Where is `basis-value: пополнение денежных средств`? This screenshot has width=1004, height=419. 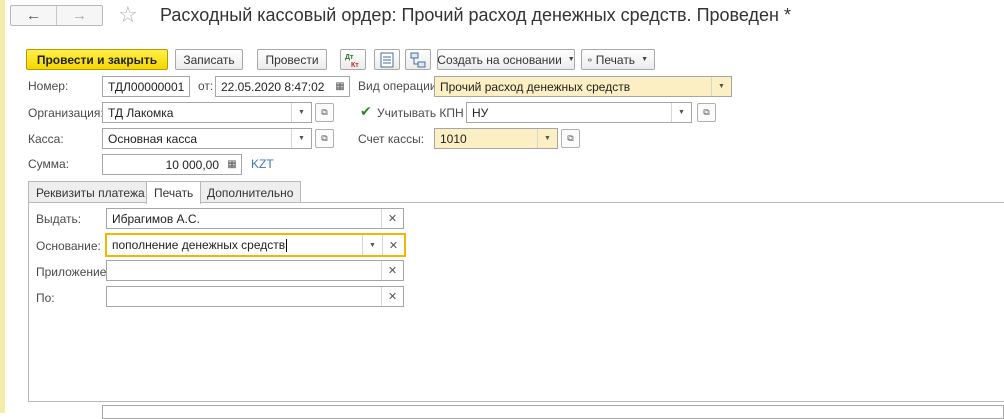
basis-value: пополнение денежных средств is located at coordinates (199, 245).